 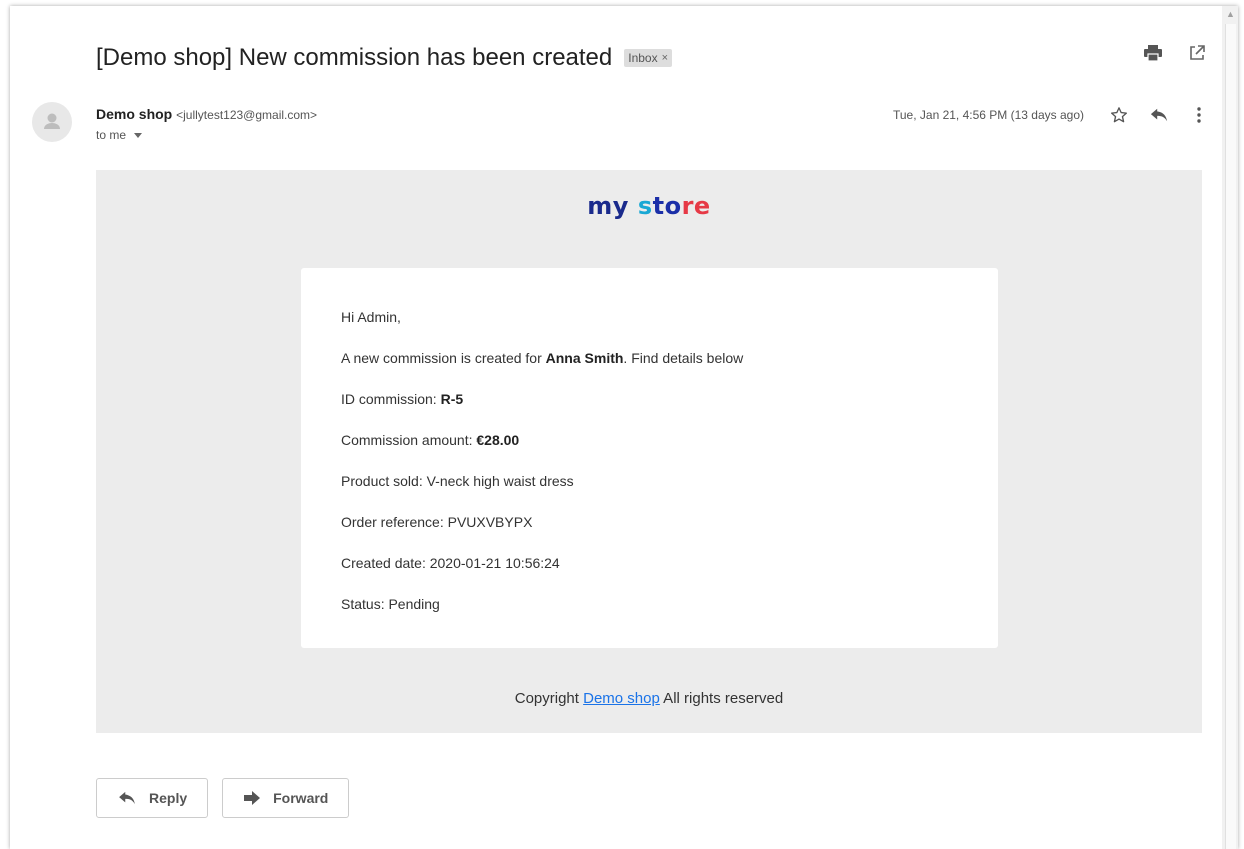 I want to click on id-label: ID commission:, so click(x=391, y=399).